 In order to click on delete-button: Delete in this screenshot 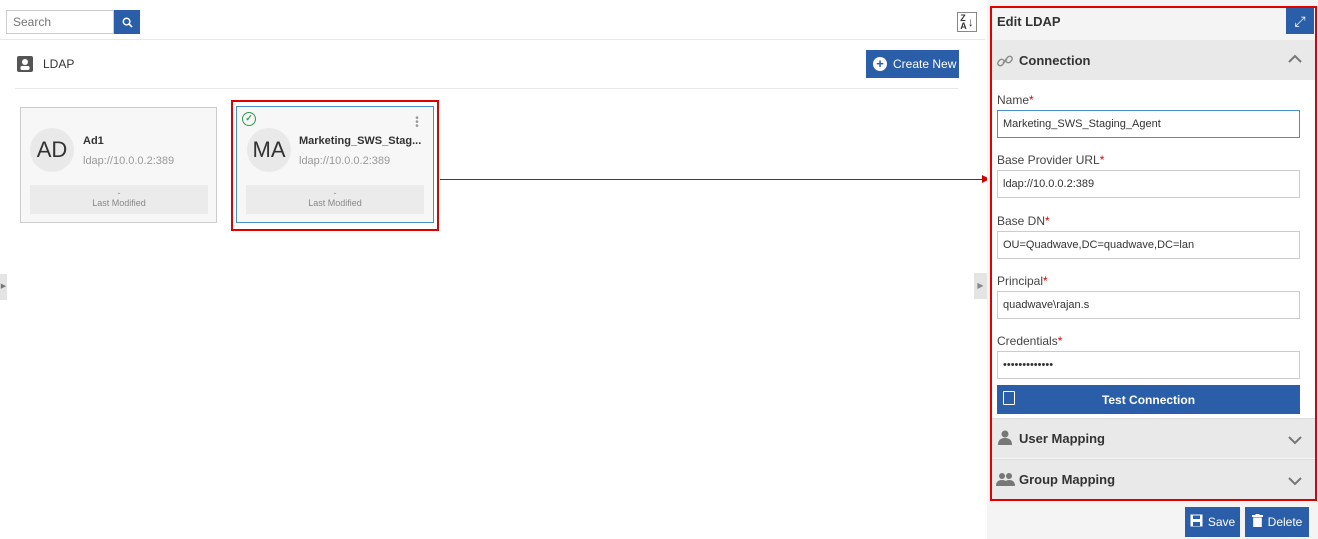, I will do `click(1277, 522)`.